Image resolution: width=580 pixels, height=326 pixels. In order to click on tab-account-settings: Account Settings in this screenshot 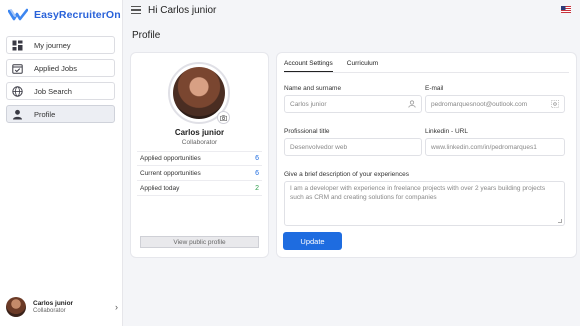, I will do `click(308, 65)`.